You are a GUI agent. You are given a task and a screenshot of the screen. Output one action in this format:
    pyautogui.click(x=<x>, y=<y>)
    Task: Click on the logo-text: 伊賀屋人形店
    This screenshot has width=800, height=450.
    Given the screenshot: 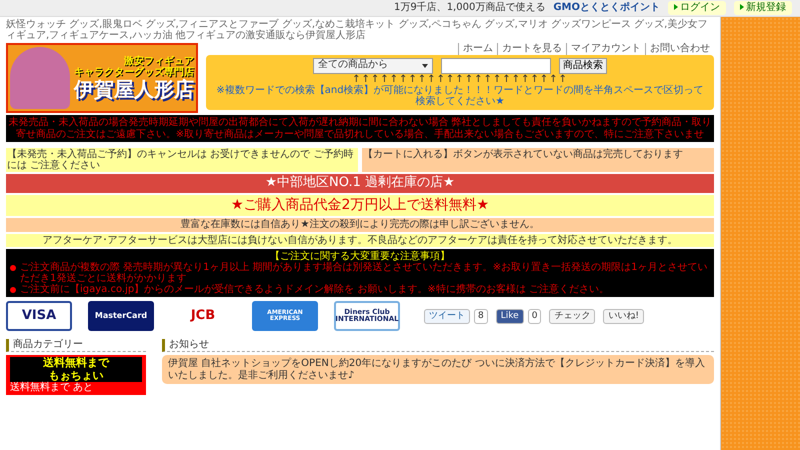 What is the action you would take?
    pyautogui.click(x=134, y=89)
    